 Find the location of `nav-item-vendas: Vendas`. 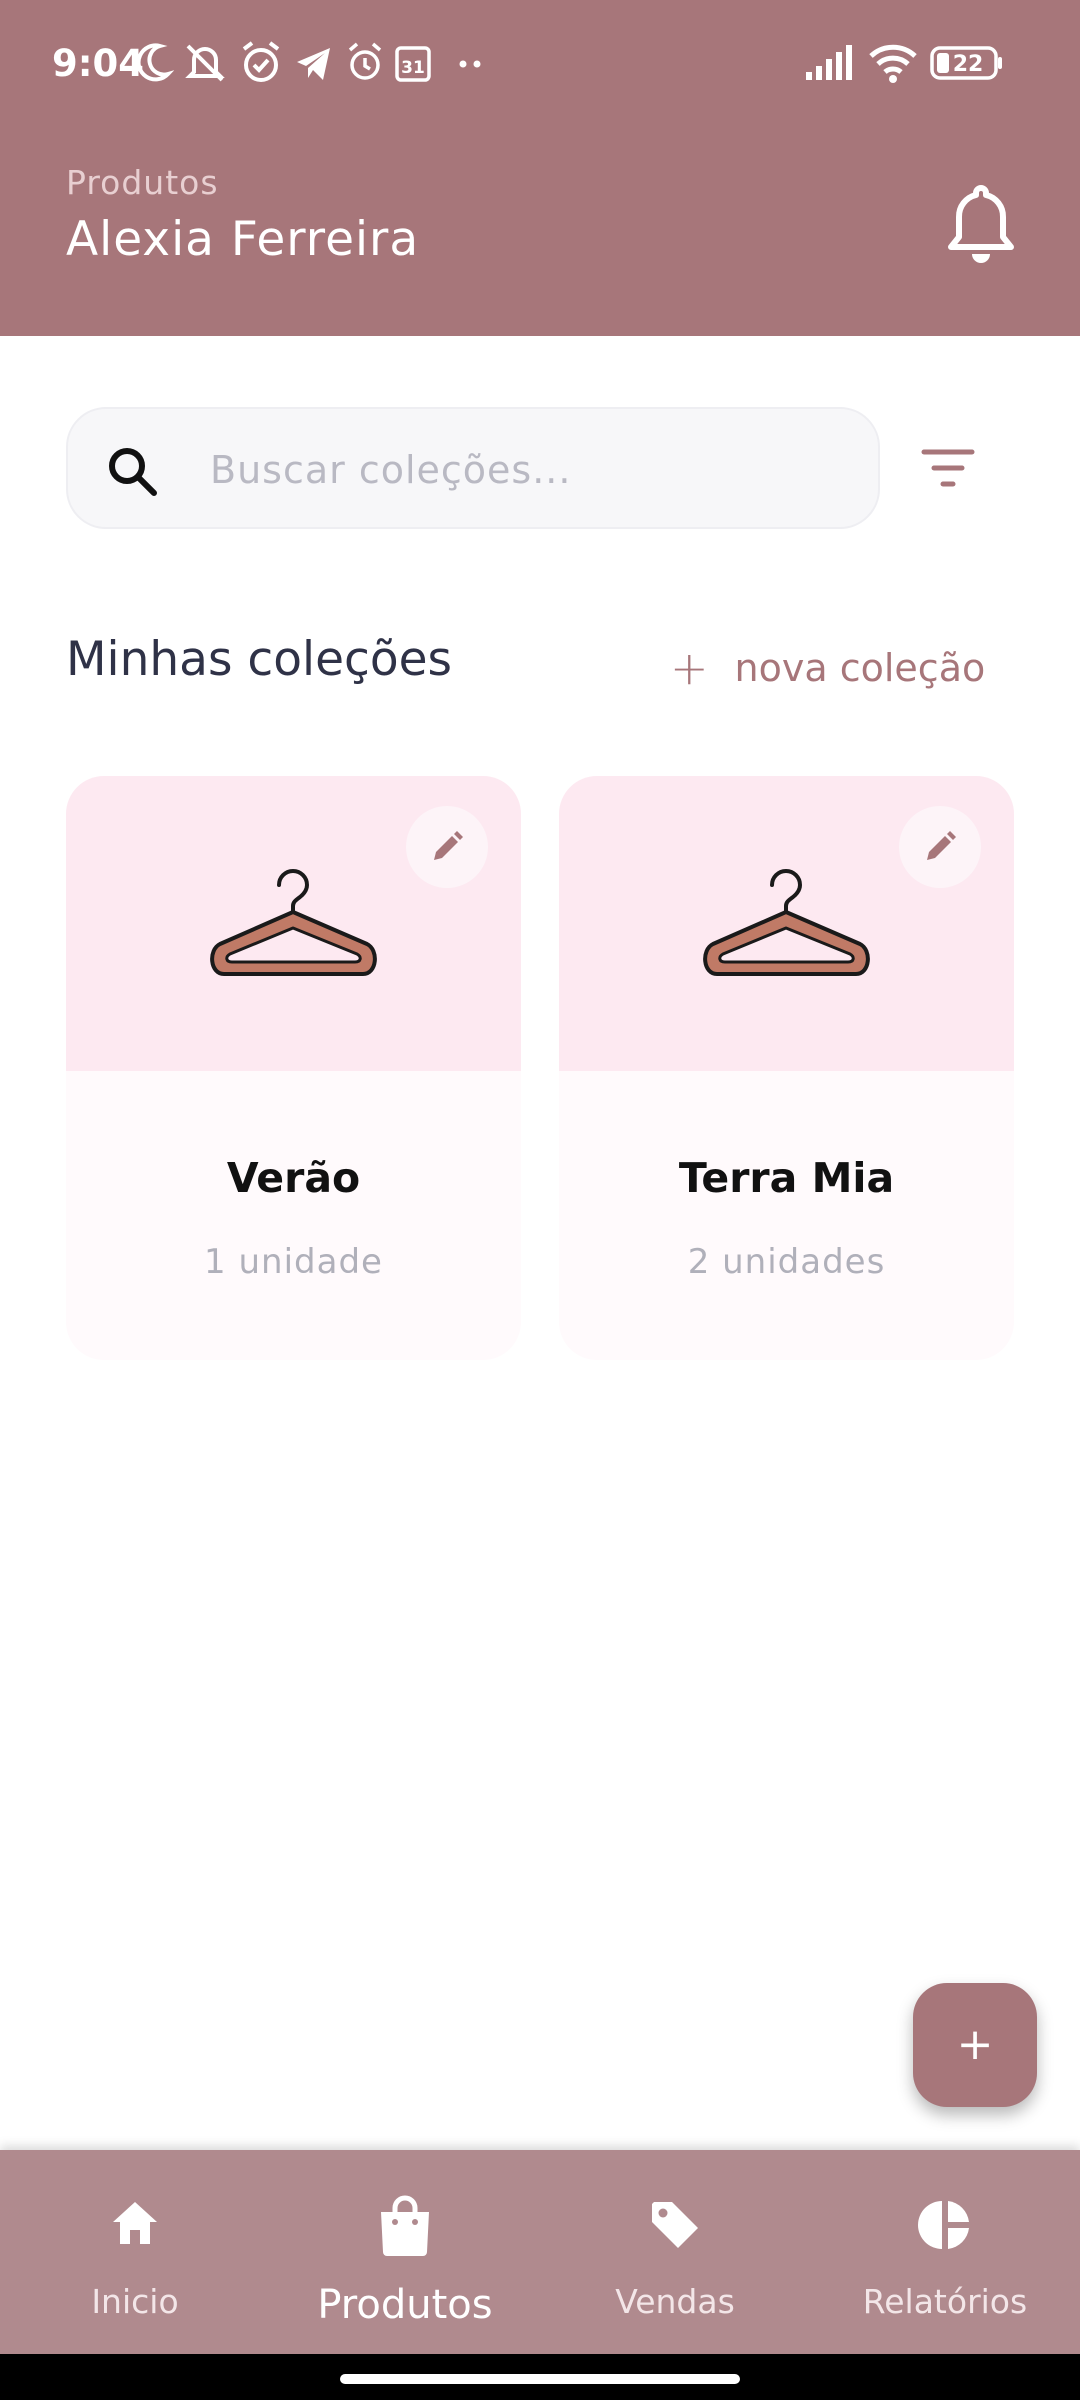

nav-item-vendas: Vendas is located at coordinates (675, 2252).